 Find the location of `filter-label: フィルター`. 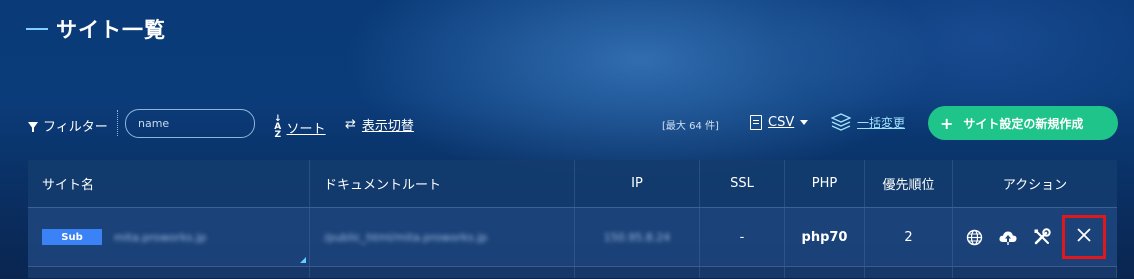

filter-label: フィルター is located at coordinates (68, 125).